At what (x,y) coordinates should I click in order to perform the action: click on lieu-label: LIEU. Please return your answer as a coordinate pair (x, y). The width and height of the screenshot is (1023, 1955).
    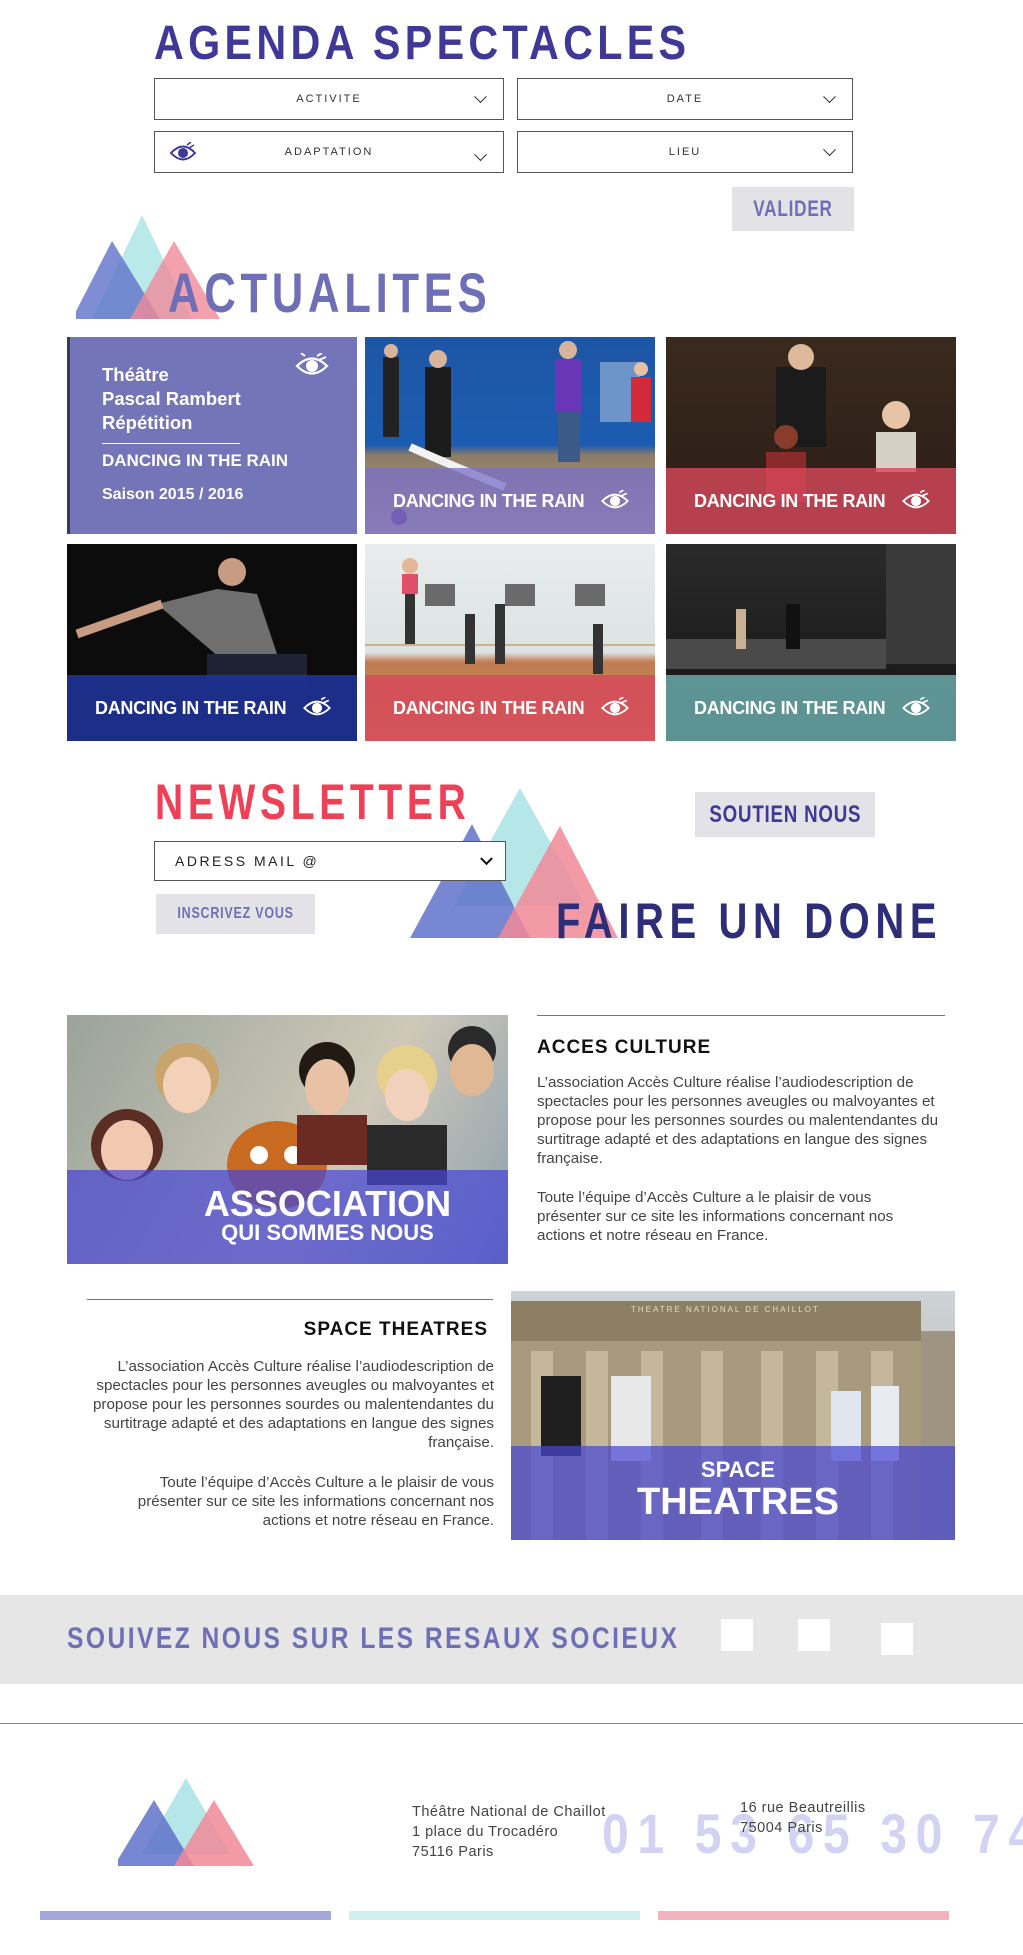
    Looking at the image, I should click on (685, 152).